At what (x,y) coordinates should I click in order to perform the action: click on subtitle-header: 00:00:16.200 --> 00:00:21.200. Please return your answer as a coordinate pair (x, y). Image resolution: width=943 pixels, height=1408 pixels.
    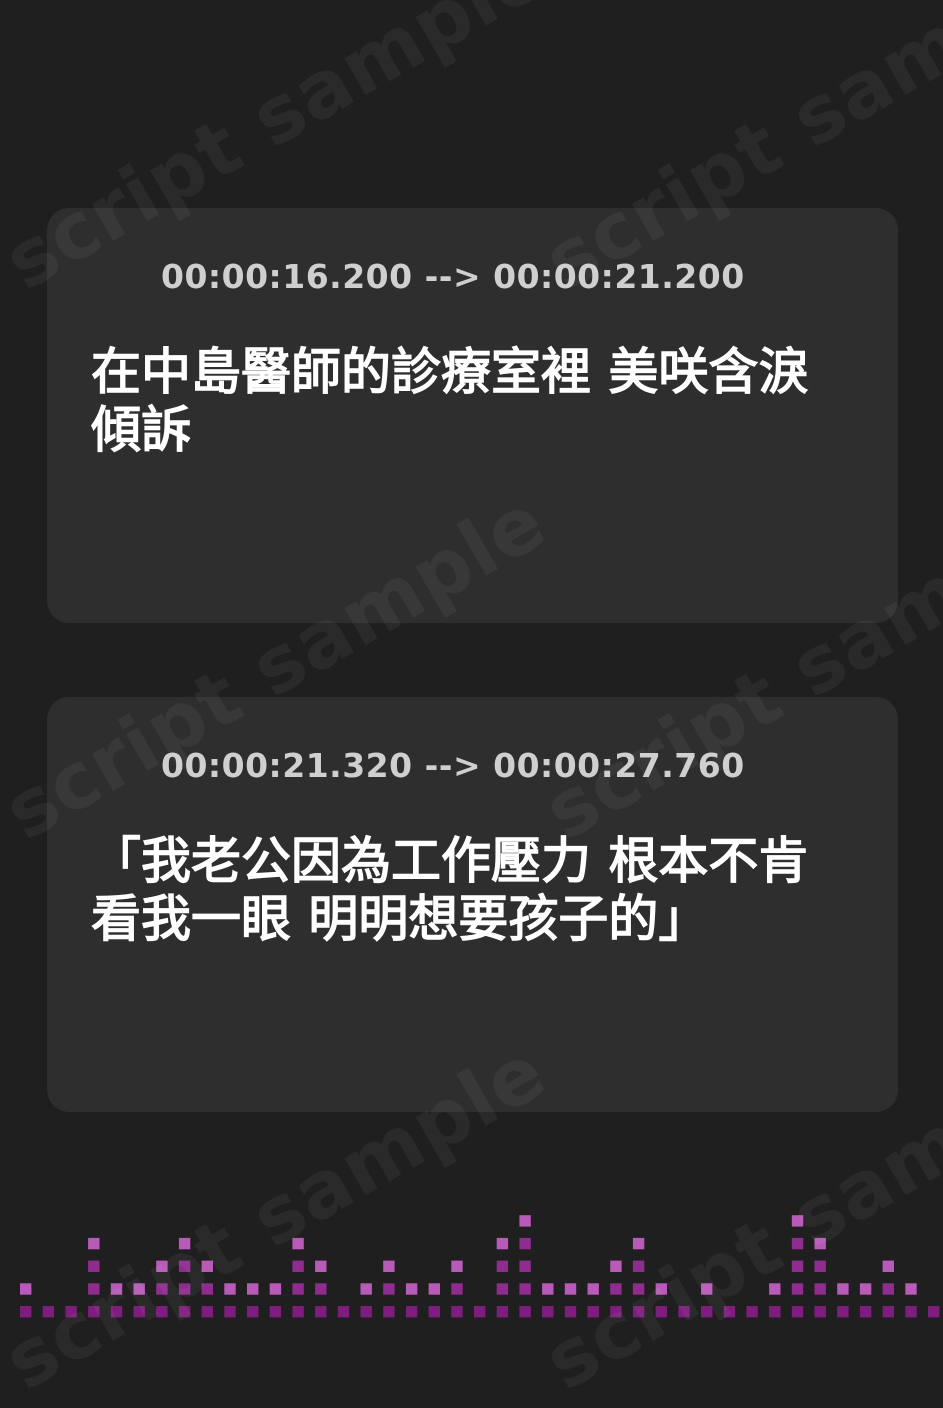
    Looking at the image, I should click on (417, 276).